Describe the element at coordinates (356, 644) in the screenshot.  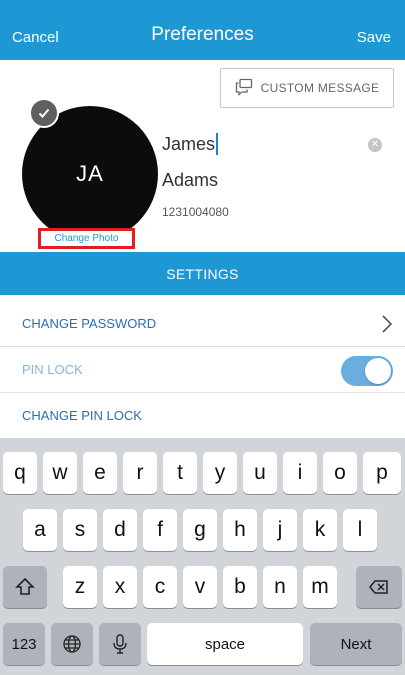
I see `next-key: Next` at that location.